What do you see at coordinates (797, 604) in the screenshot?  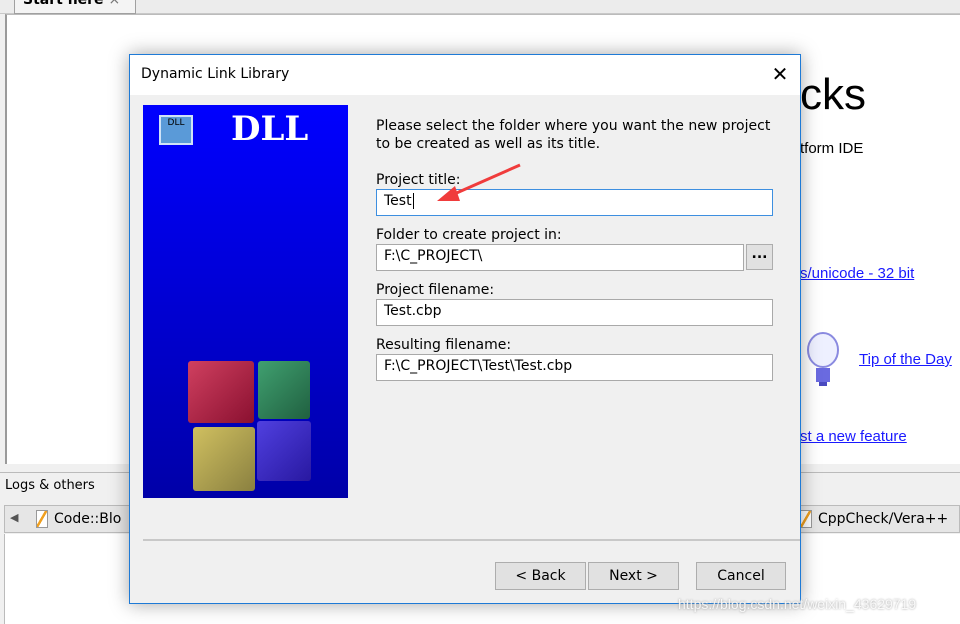 I see `watermark: https://blog.csdn.net/weixin_43629719` at bounding box center [797, 604].